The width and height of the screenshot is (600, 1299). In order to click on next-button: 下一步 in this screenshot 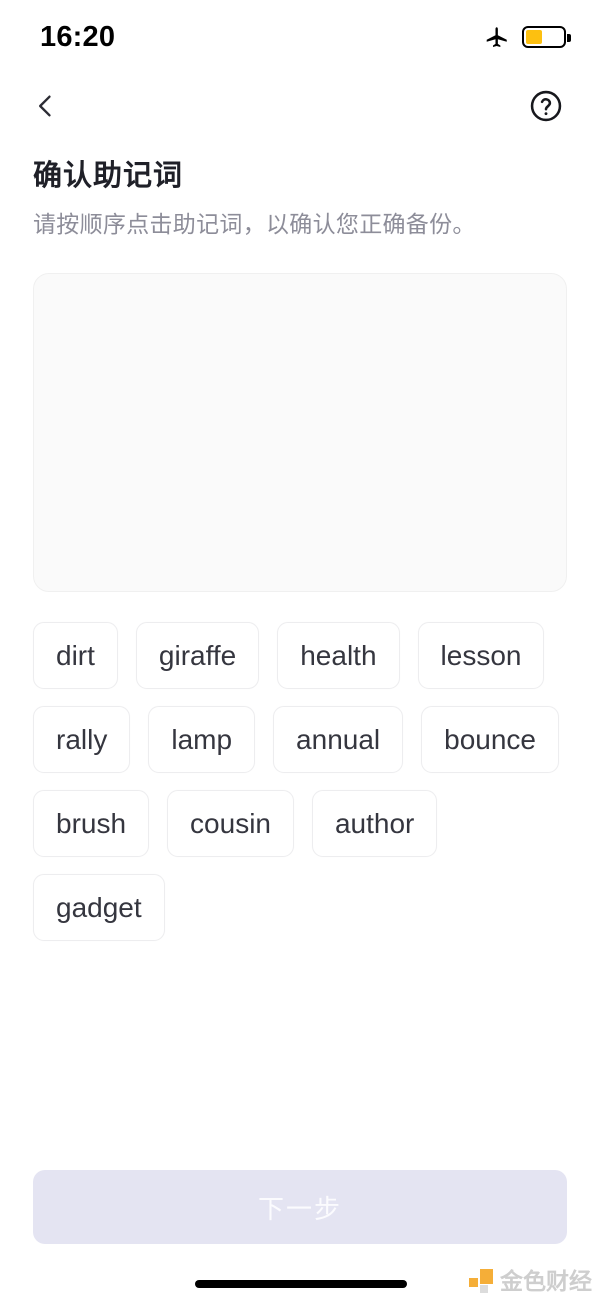, I will do `click(300, 1207)`.